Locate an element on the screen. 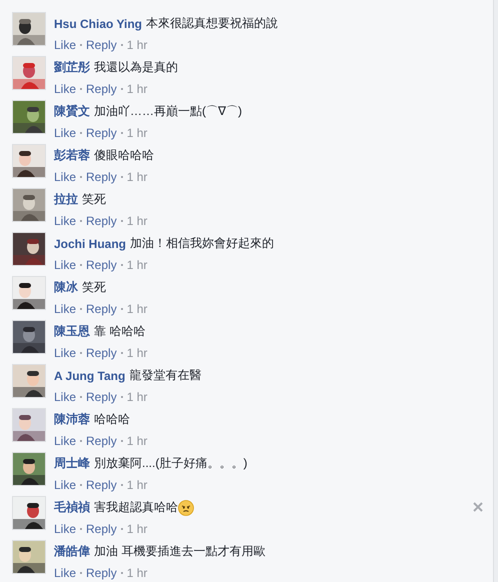 The width and height of the screenshot is (498, 582). author-name: A Jung Tang is located at coordinates (90, 375).